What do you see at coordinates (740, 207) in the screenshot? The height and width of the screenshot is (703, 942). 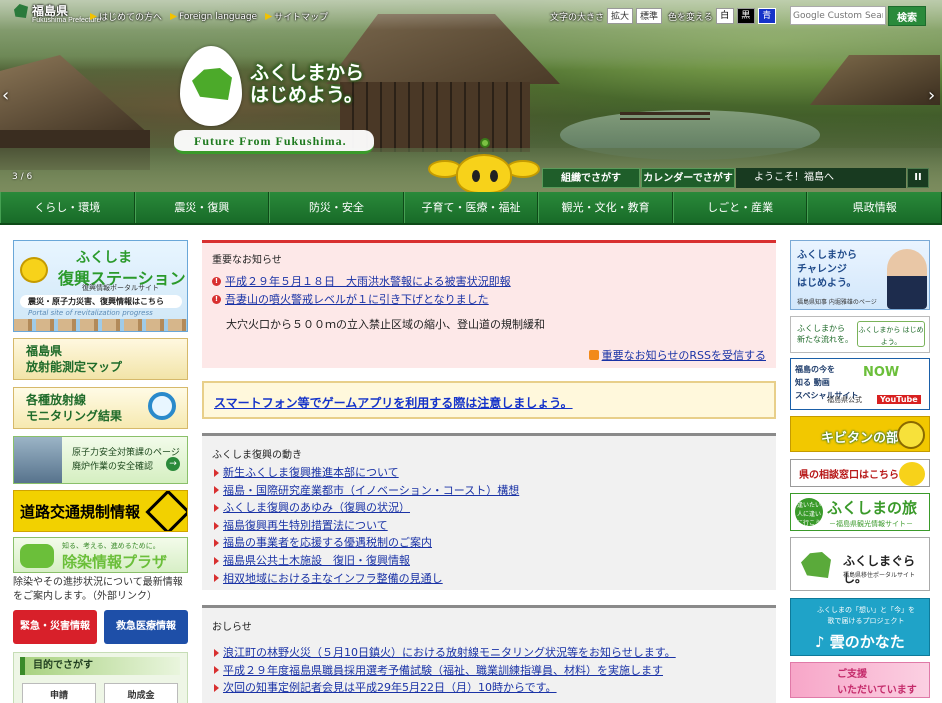 I see `nav-work-industry: しごと・産業` at bounding box center [740, 207].